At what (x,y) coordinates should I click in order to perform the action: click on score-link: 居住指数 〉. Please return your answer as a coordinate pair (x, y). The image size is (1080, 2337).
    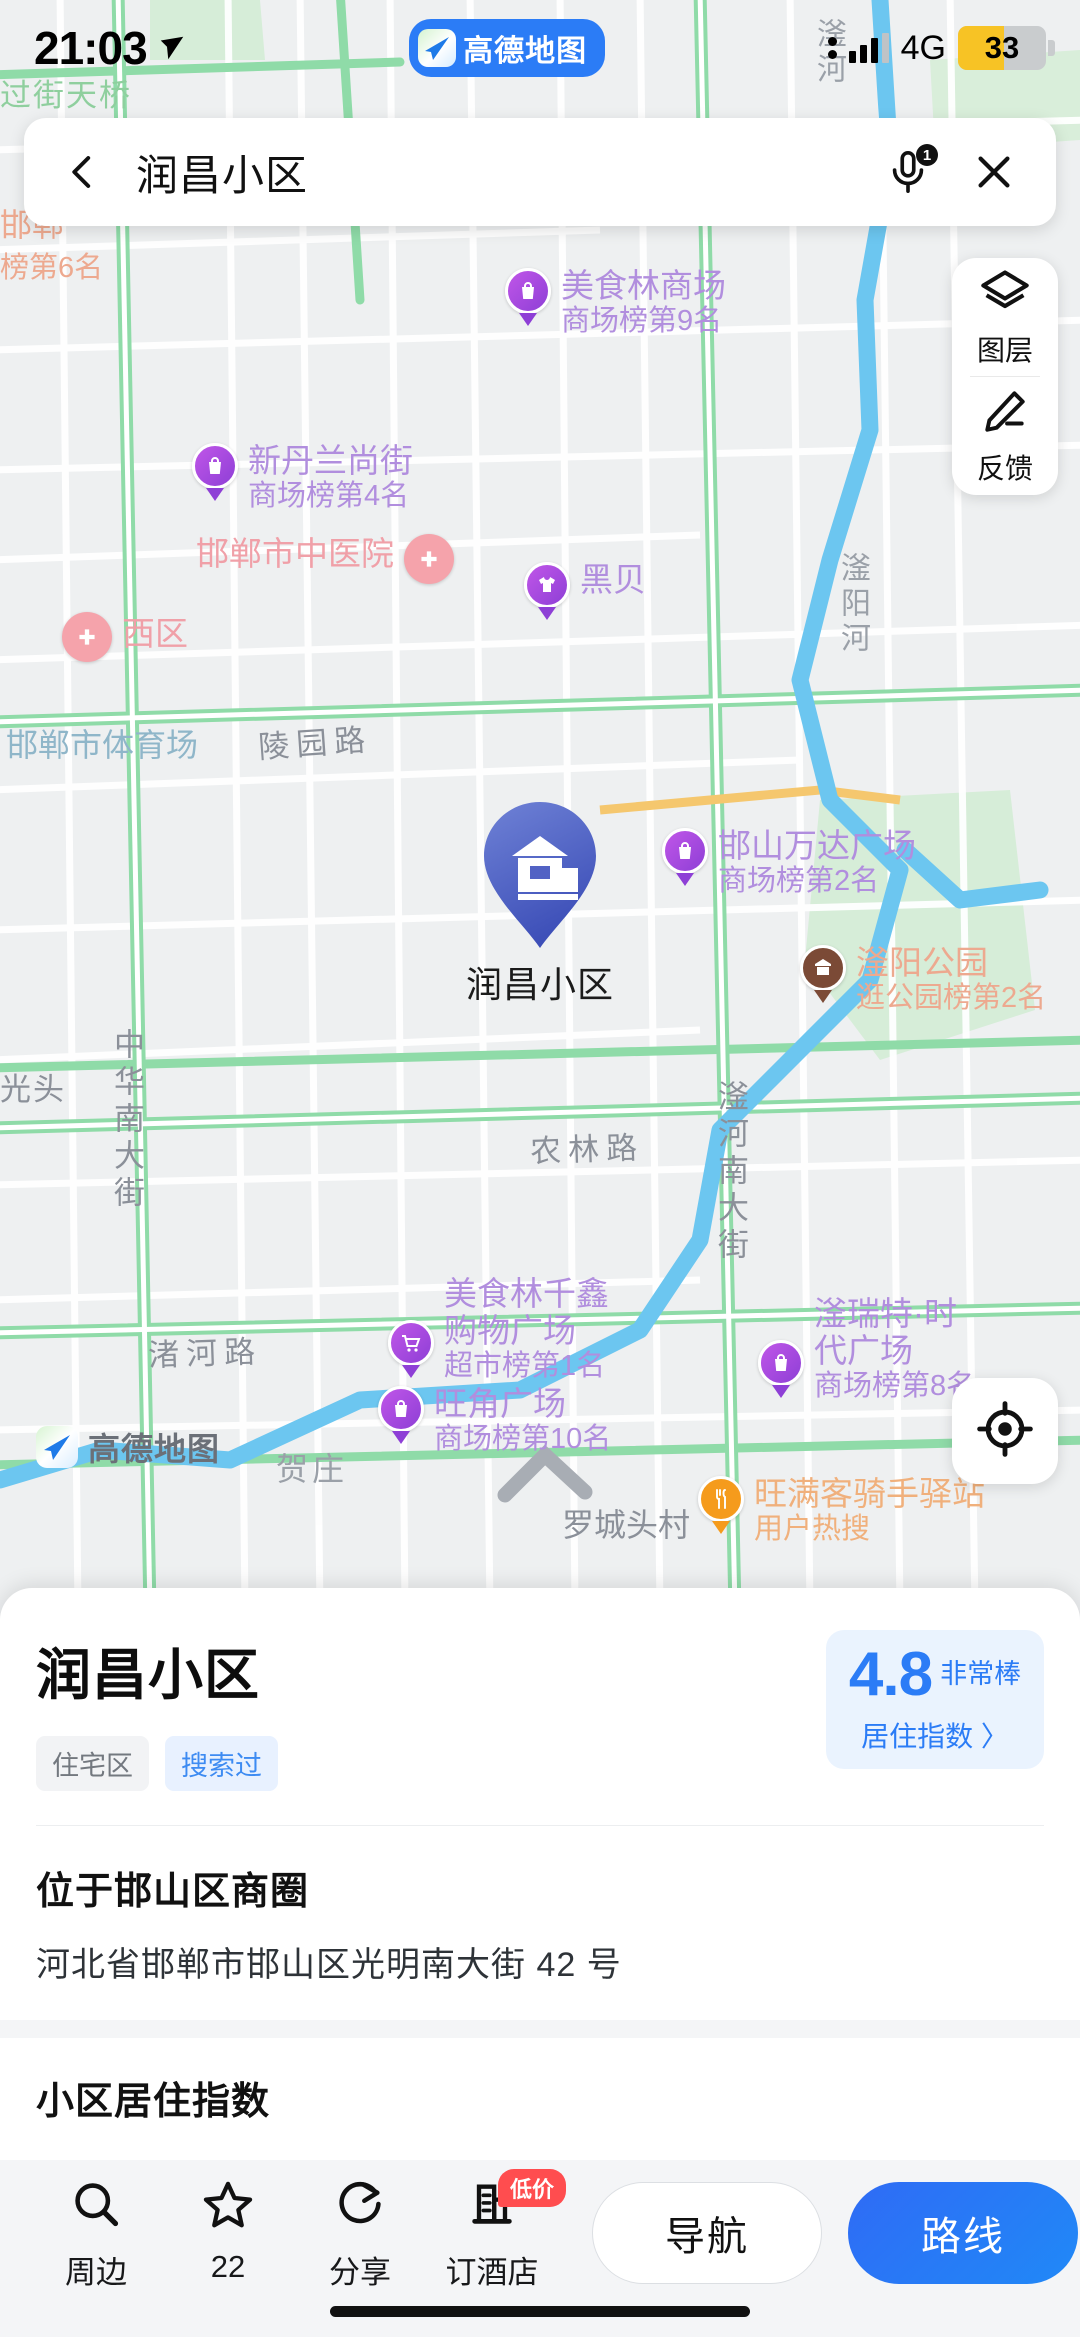
    Looking at the image, I should click on (935, 1735).